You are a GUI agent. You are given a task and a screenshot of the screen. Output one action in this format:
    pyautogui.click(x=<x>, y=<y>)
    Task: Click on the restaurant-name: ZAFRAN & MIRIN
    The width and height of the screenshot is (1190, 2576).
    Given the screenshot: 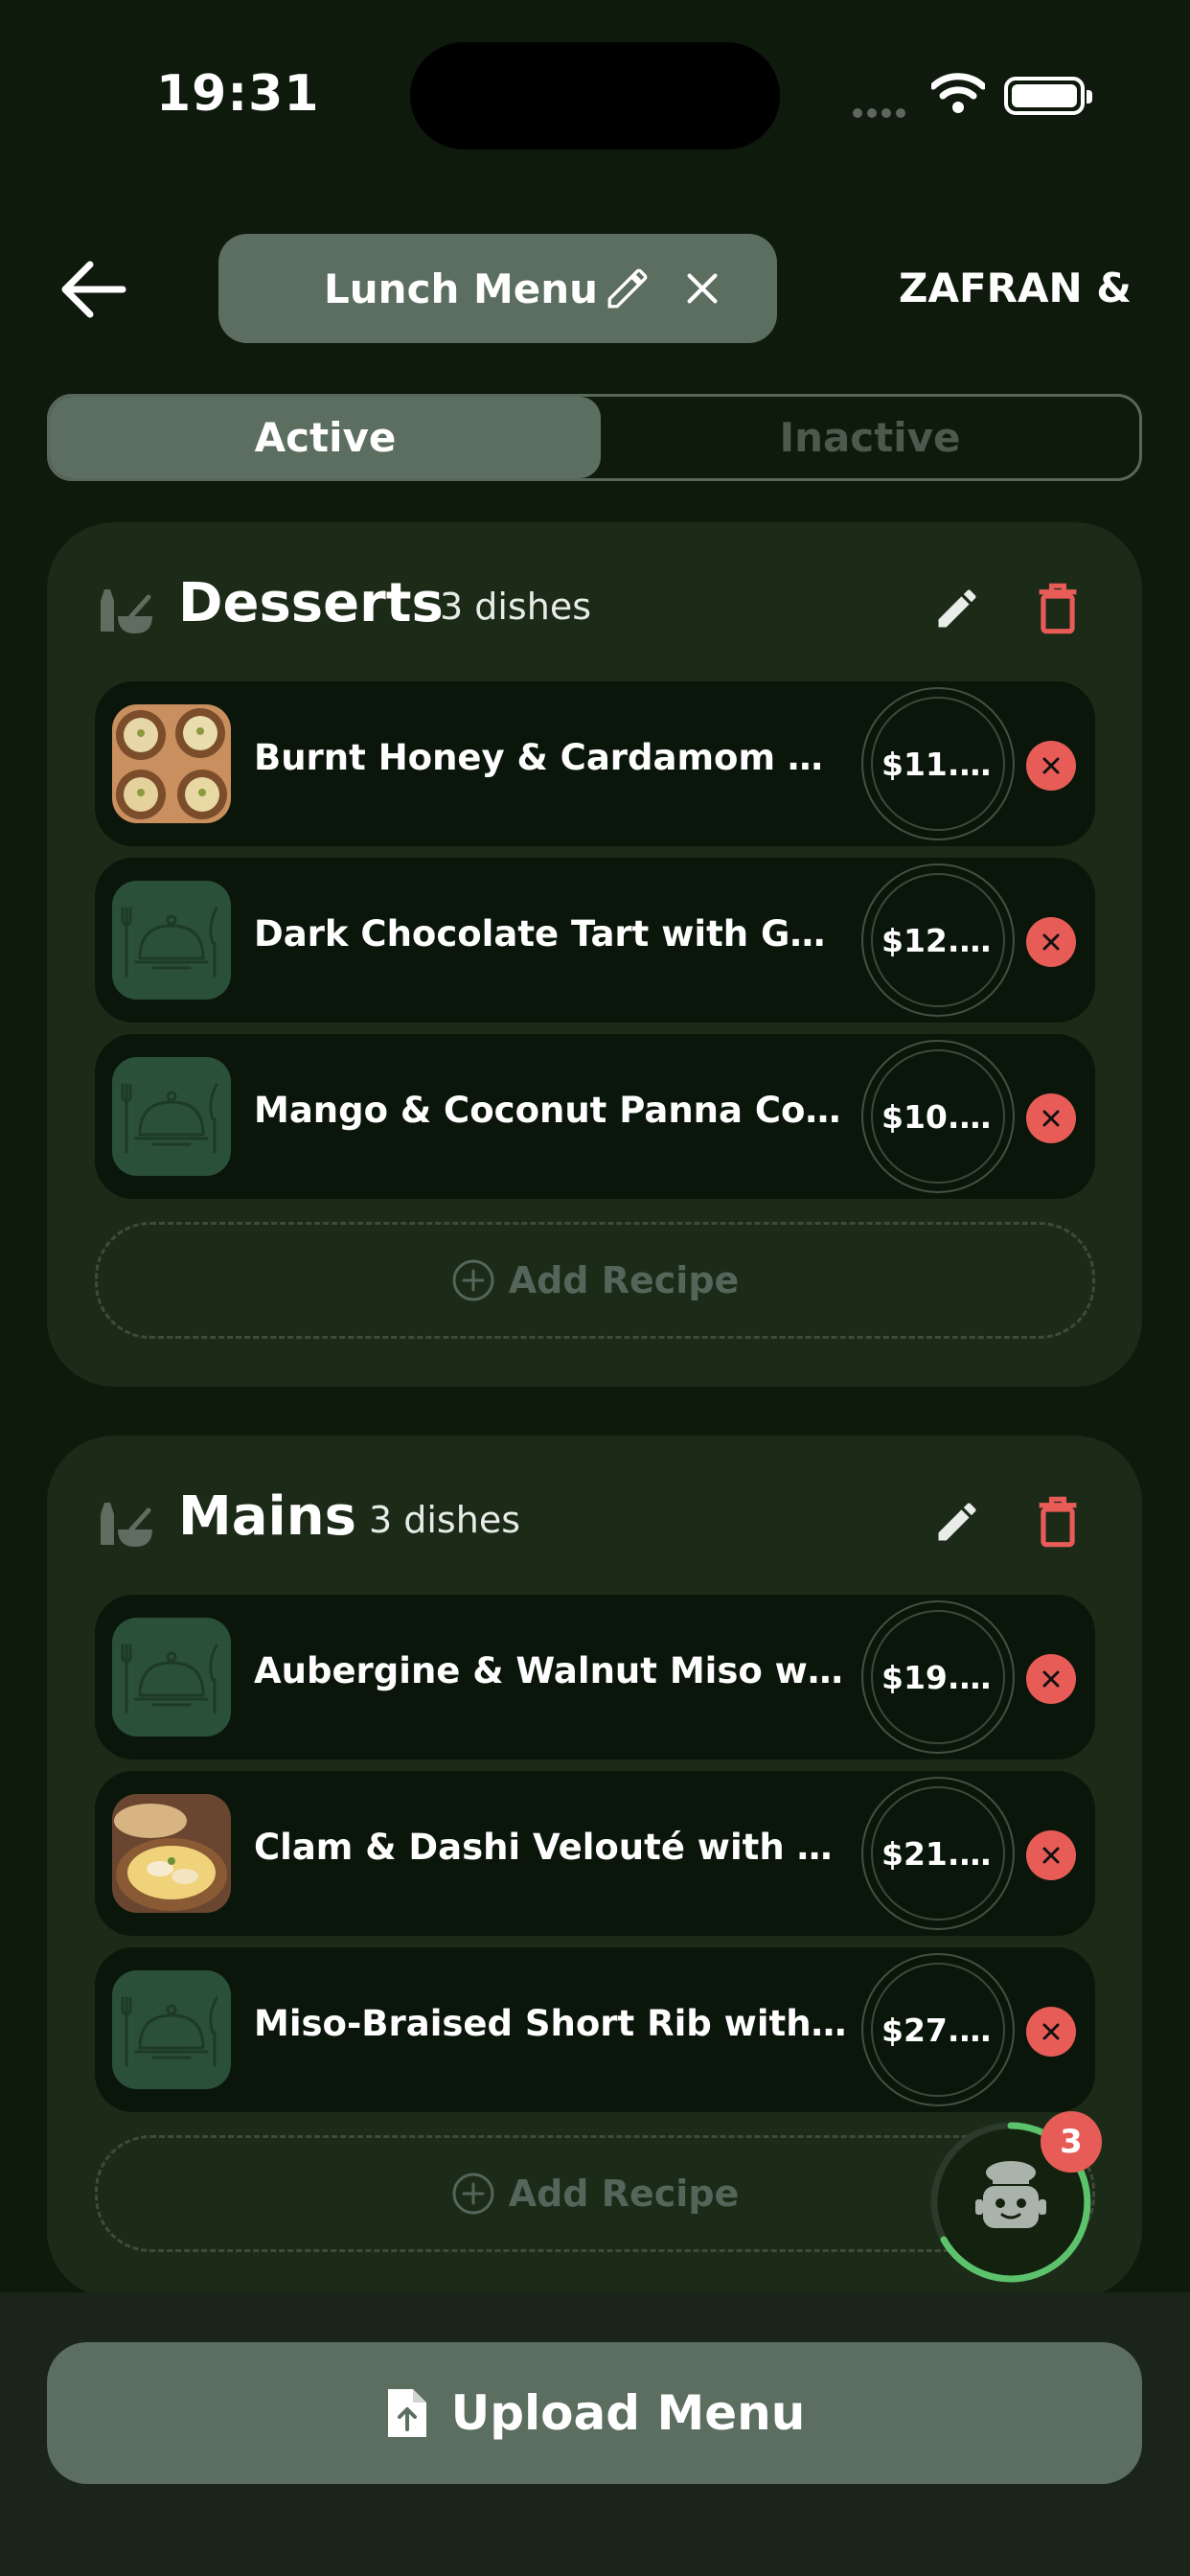 What is the action you would take?
    pyautogui.click(x=1020, y=287)
    